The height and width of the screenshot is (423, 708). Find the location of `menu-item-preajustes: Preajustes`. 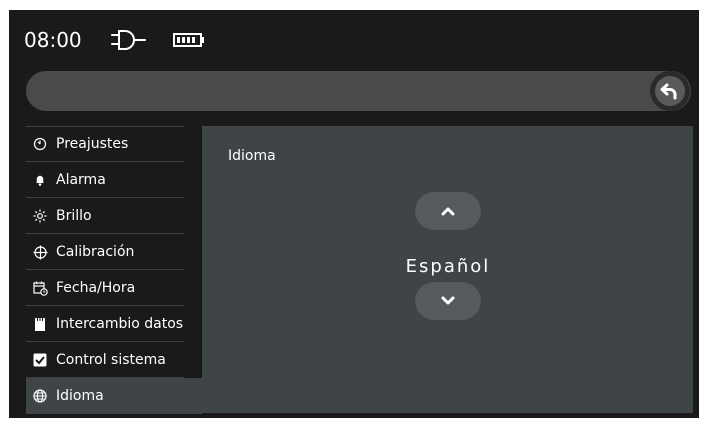

menu-item-preajustes: Preajustes is located at coordinates (114, 144).